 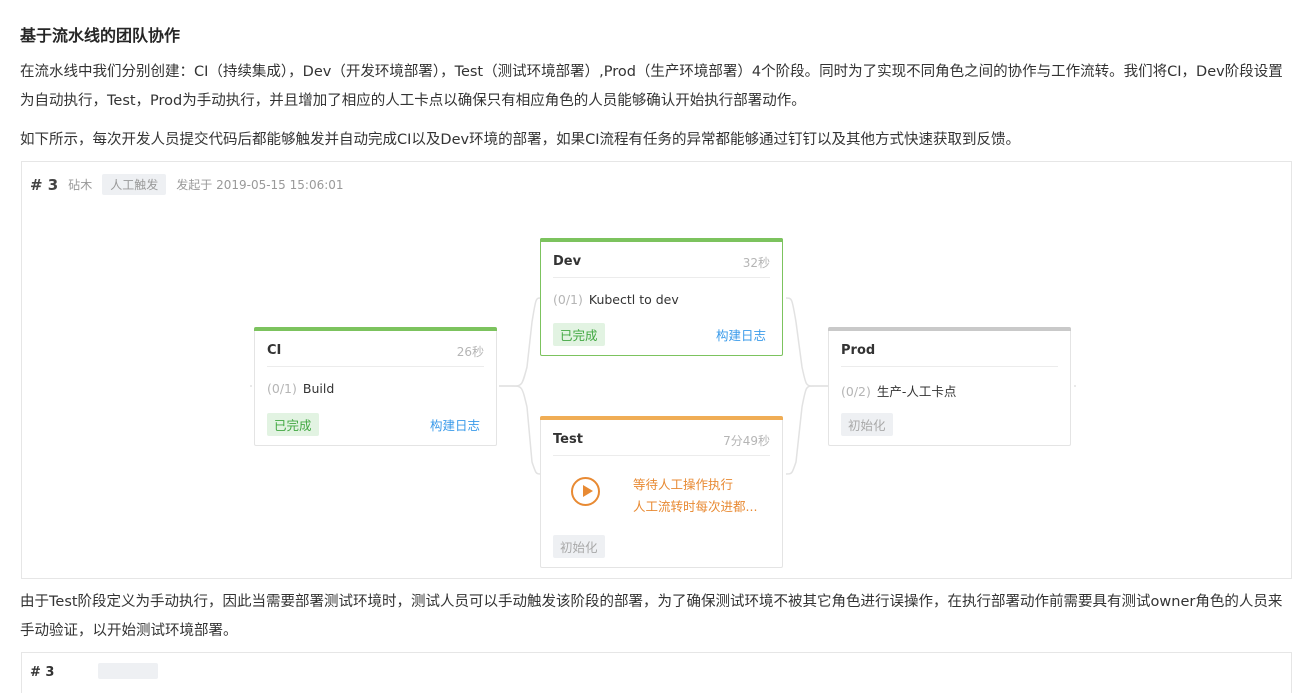 I want to click on next-pipeline-panel: # 3, so click(x=656, y=672).